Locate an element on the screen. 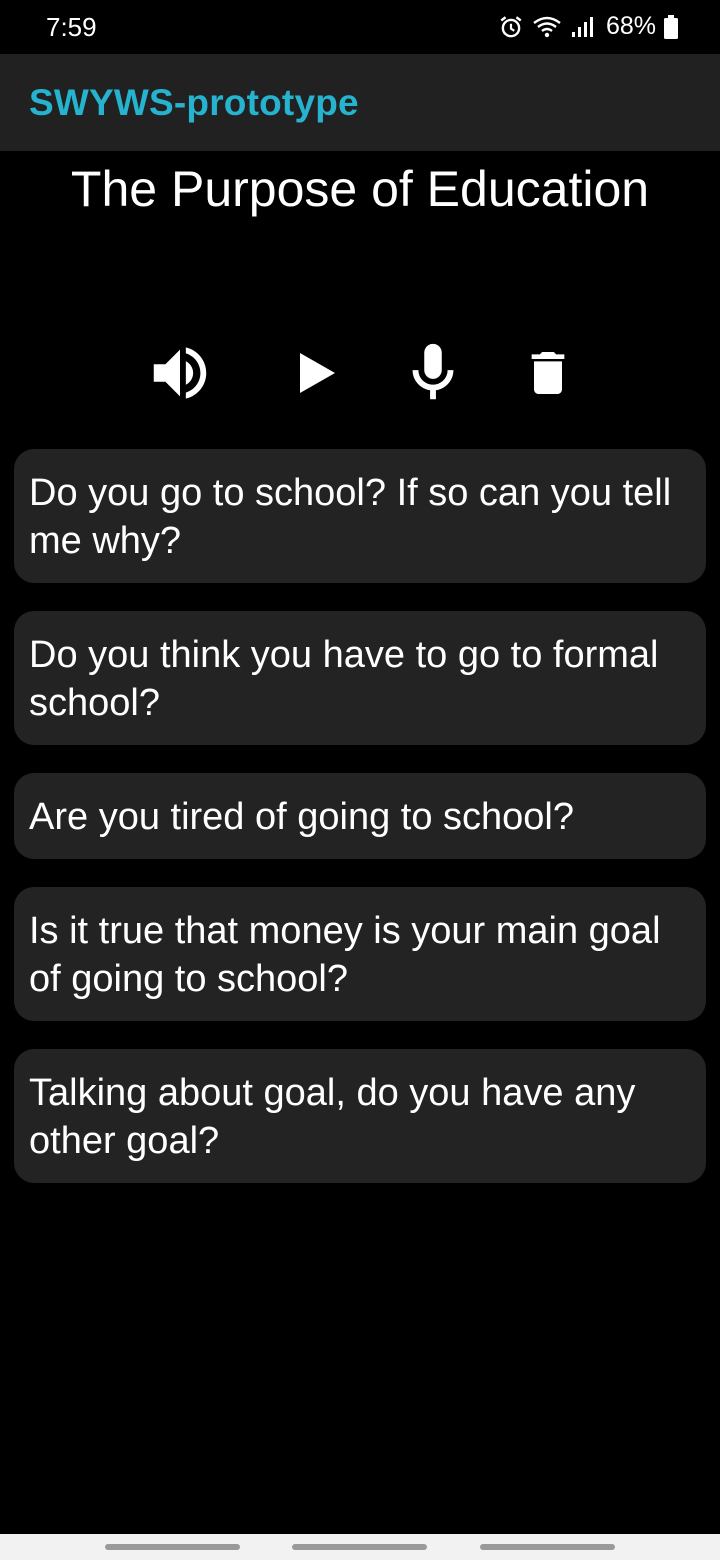 The height and width of the screenshot is (1560, 720). play-button is located at coordinates (315, 375).